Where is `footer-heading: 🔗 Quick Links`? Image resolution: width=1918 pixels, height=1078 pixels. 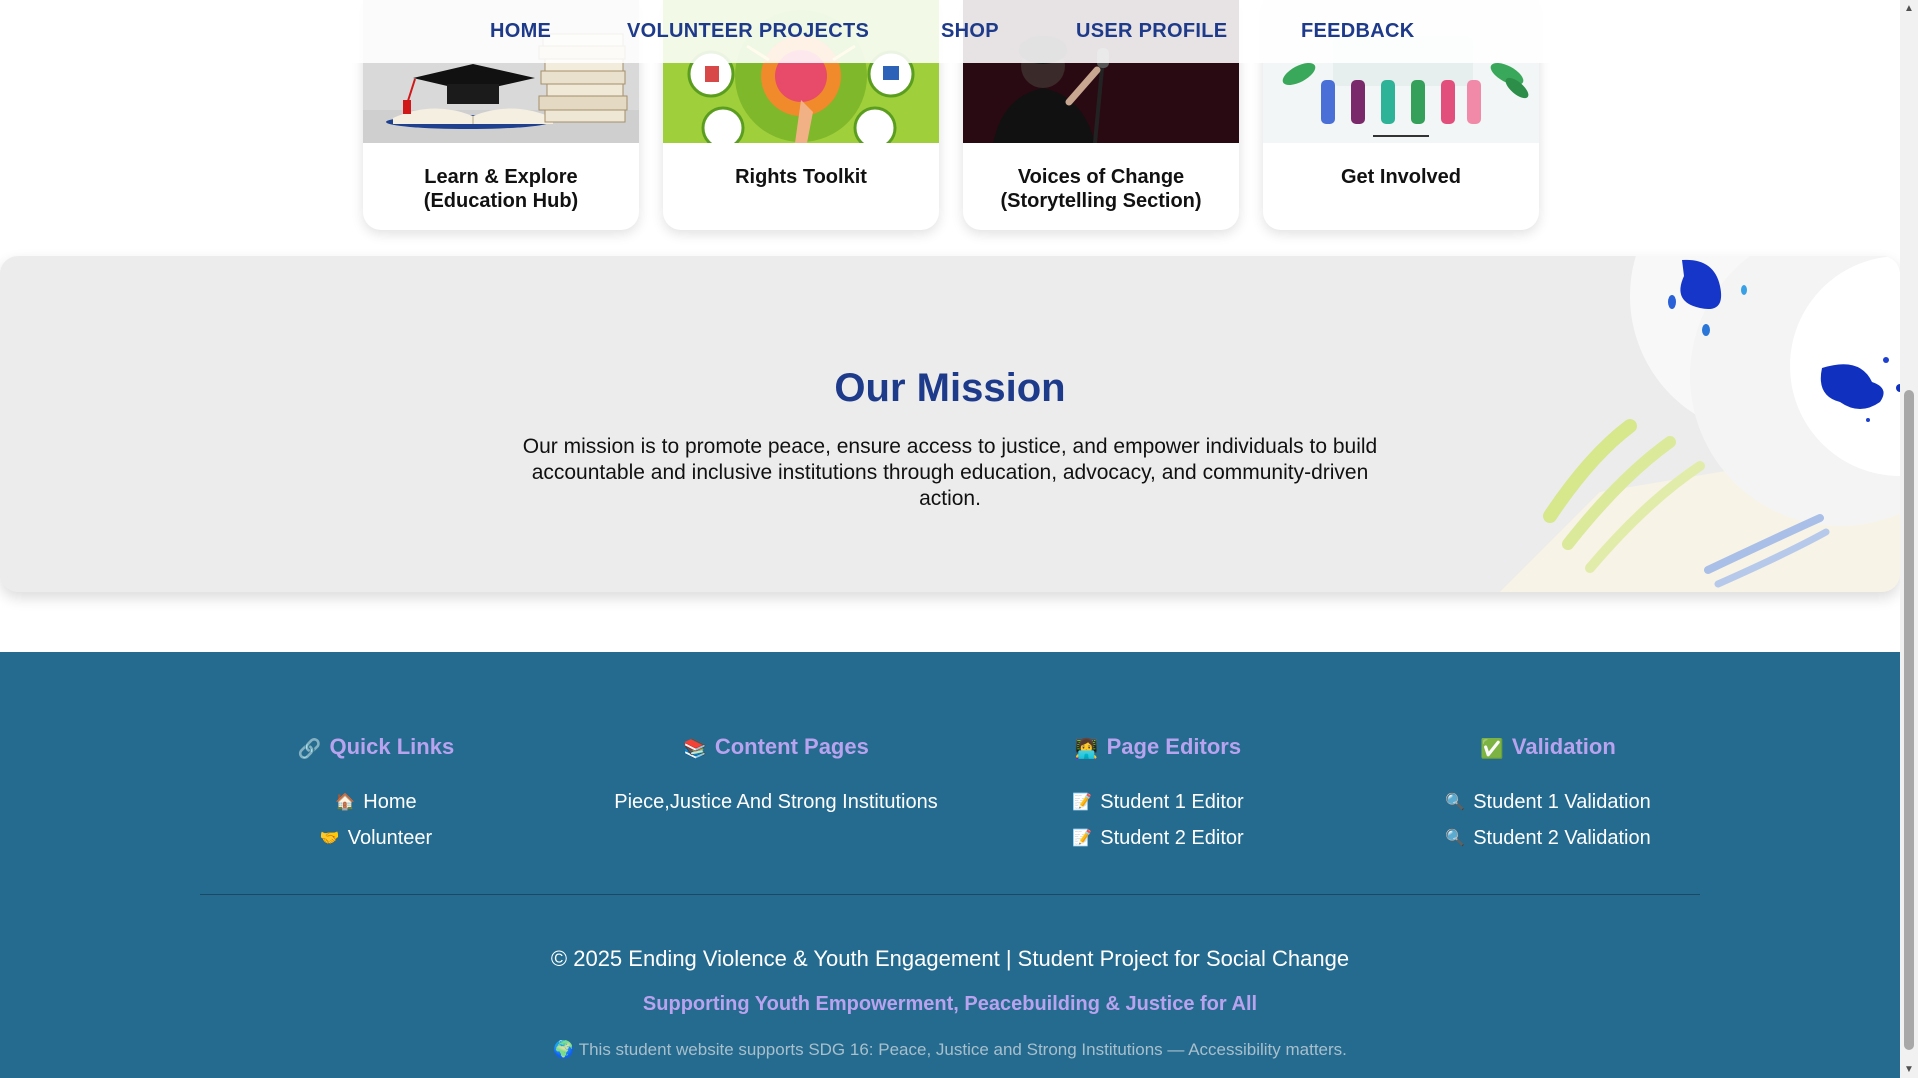 footer-heading: 🔗 Quick Links is located at coordinates (376, 747).